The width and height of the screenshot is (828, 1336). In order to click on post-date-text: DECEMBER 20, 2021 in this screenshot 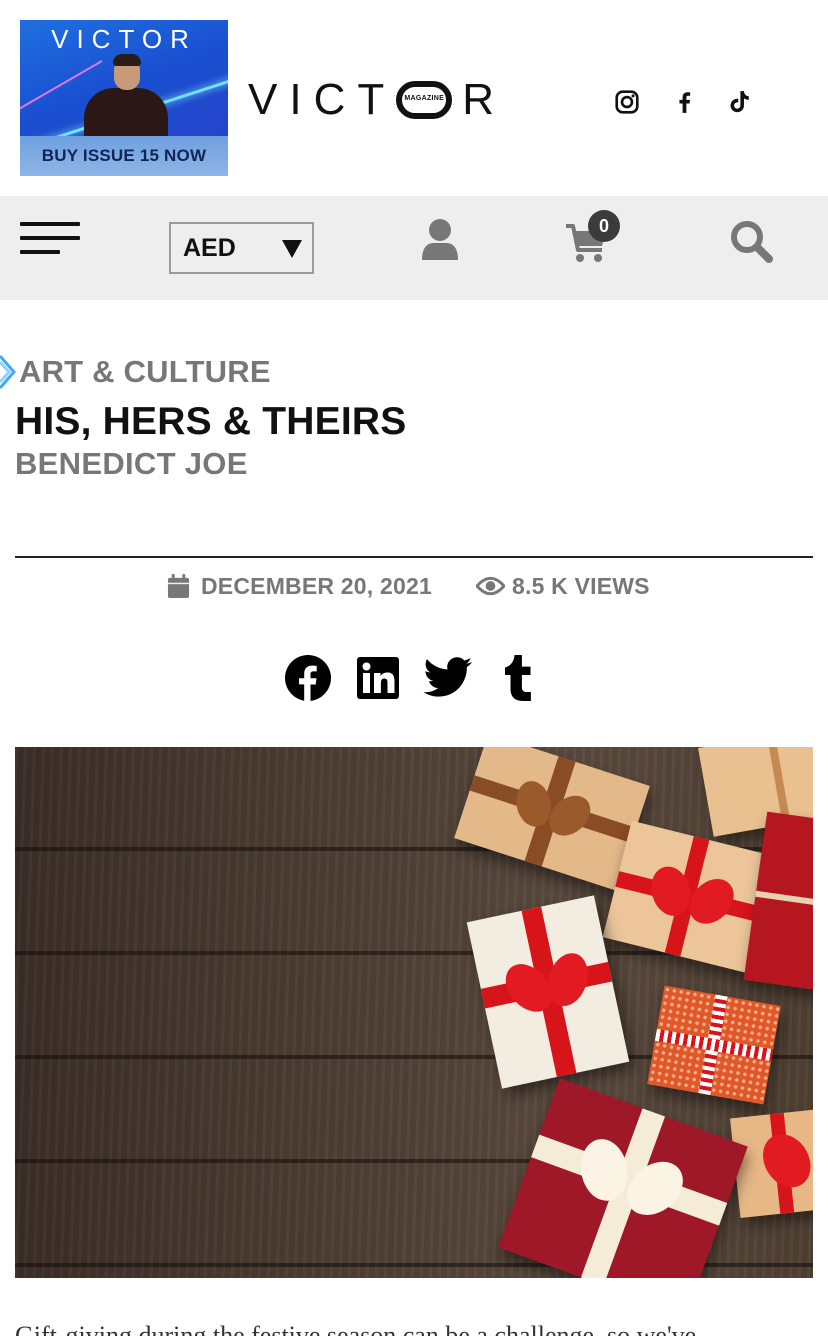, I will do `click(316, 585)`.